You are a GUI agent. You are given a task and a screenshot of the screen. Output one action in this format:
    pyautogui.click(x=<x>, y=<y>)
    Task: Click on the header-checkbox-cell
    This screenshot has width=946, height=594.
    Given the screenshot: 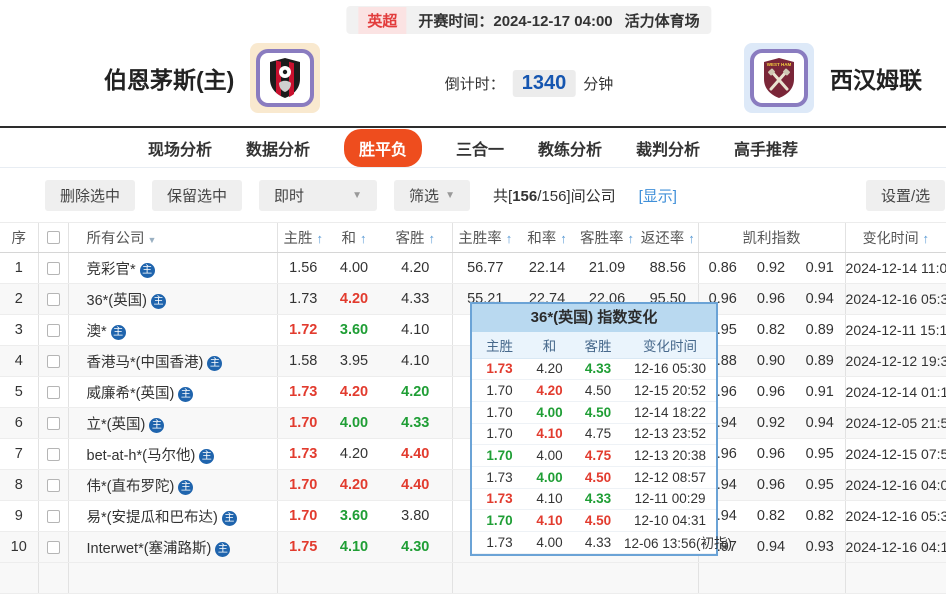 What is the action you would take?
    pyautogui.click(x=52, y=237)
    